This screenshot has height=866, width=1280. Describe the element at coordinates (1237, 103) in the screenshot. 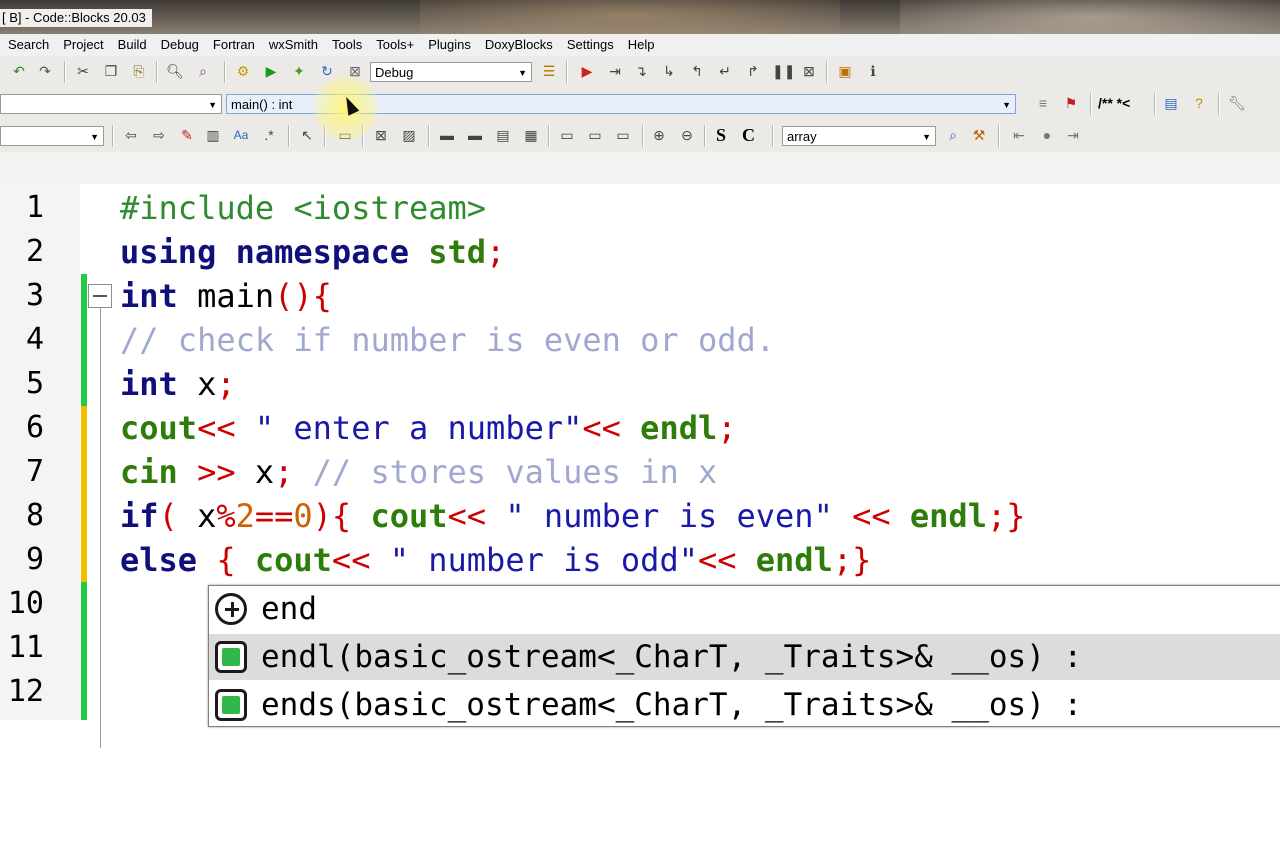

I see `wrench-icon: 🔧︎` at that location.